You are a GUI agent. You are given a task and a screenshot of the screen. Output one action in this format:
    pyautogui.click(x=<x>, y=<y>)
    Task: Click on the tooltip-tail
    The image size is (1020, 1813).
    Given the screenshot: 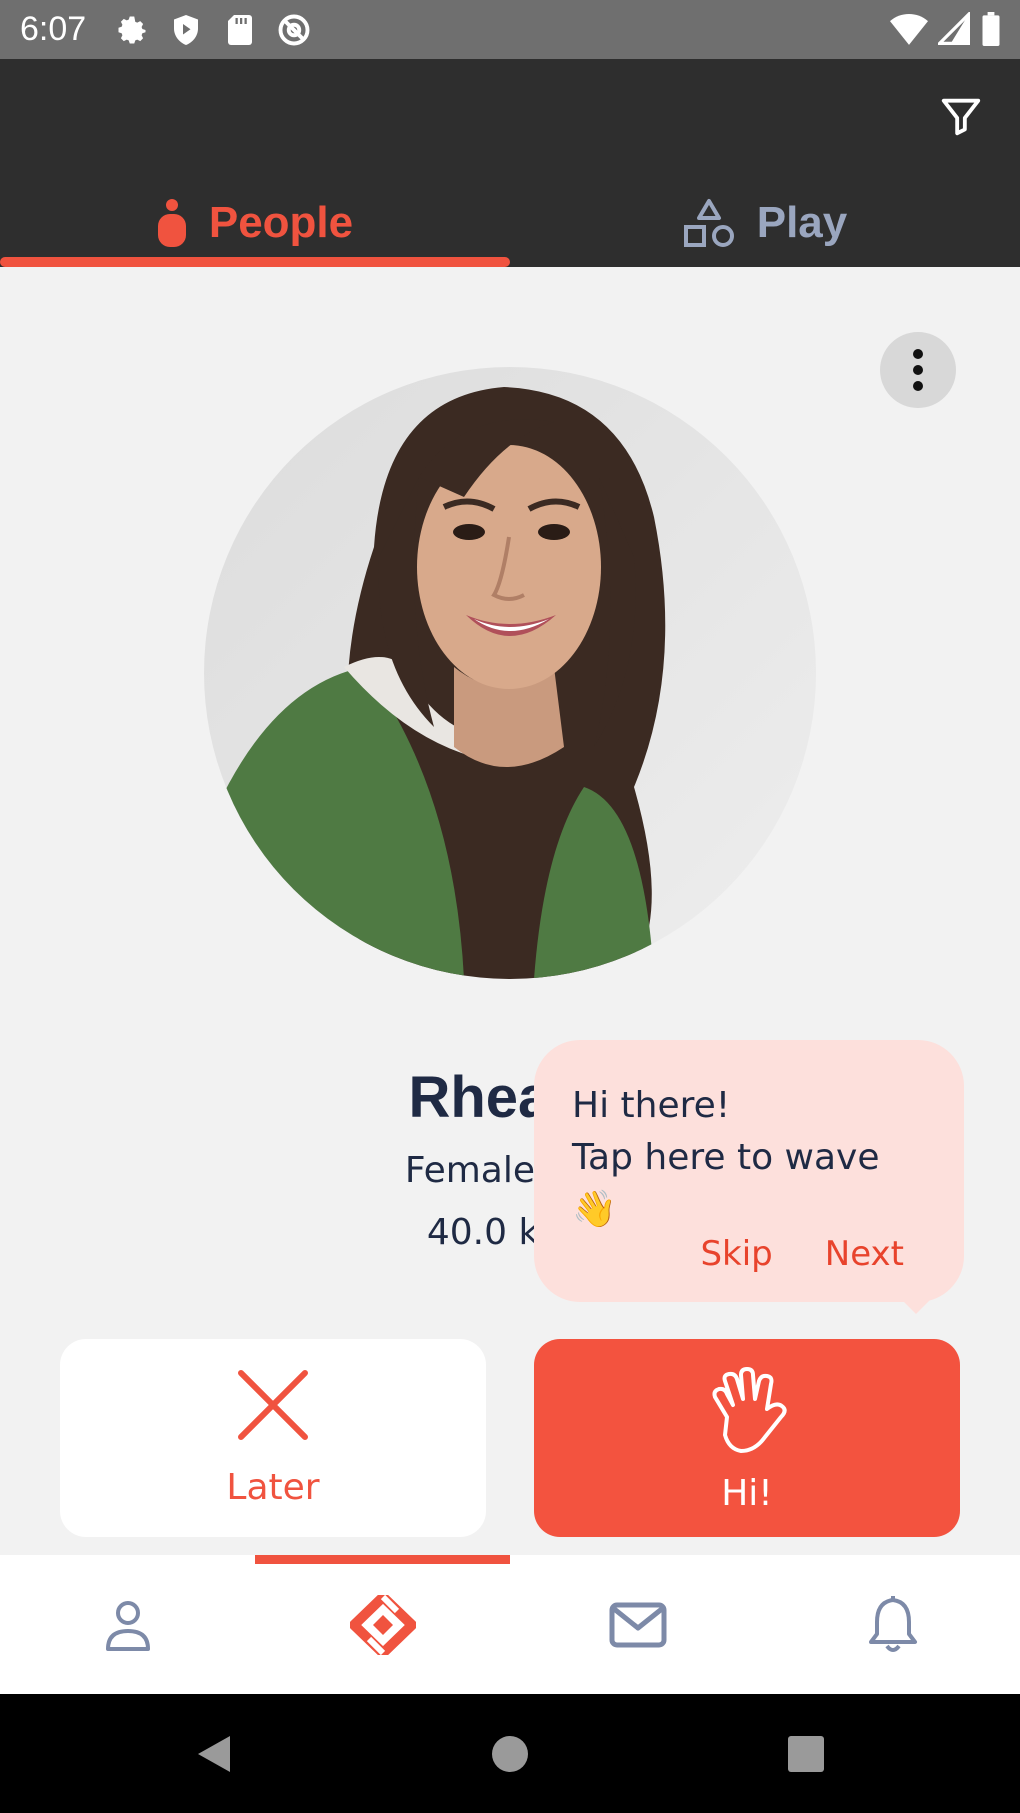 What is the action you would take?
    pyautogui.click(x=916, y=1305)
    